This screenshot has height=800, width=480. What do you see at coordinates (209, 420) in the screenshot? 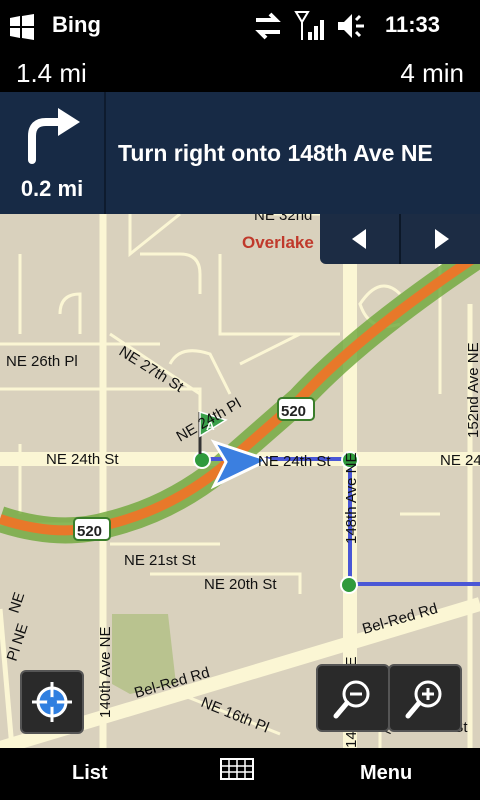
I see `street-label: NE 24th Pl` at bounding box center [209, 420].